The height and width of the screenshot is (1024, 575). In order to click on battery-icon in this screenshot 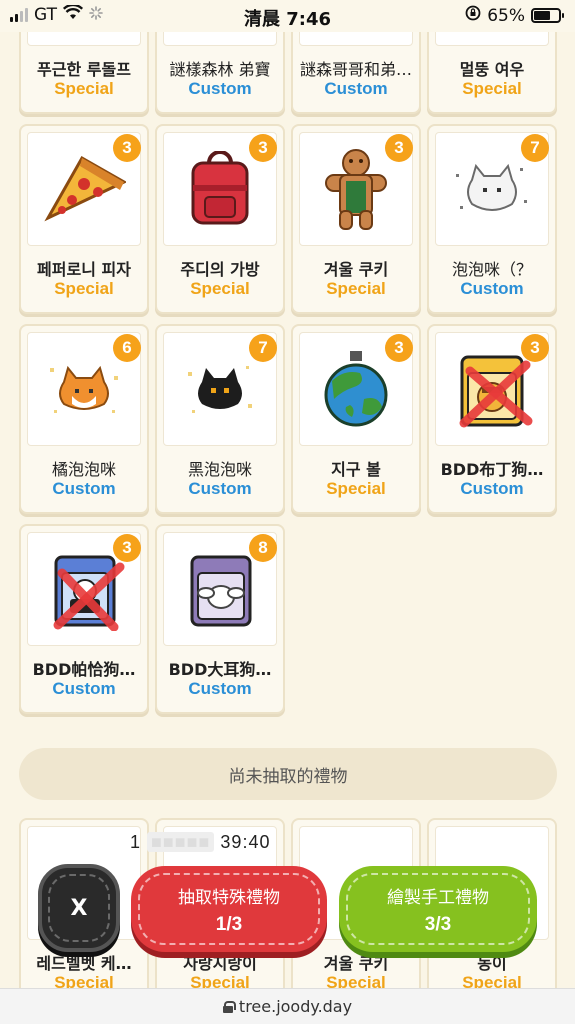, I will do `click(547, 15)`.